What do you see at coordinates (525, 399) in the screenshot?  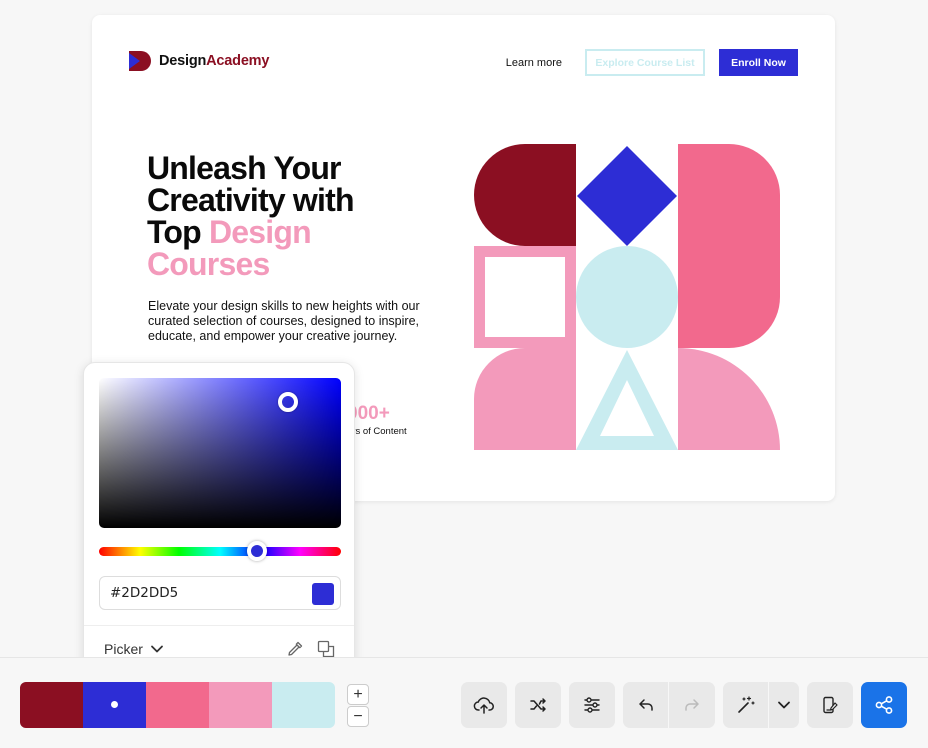 I see `art-pink-quarter-block` at bounding box center [525, 399].